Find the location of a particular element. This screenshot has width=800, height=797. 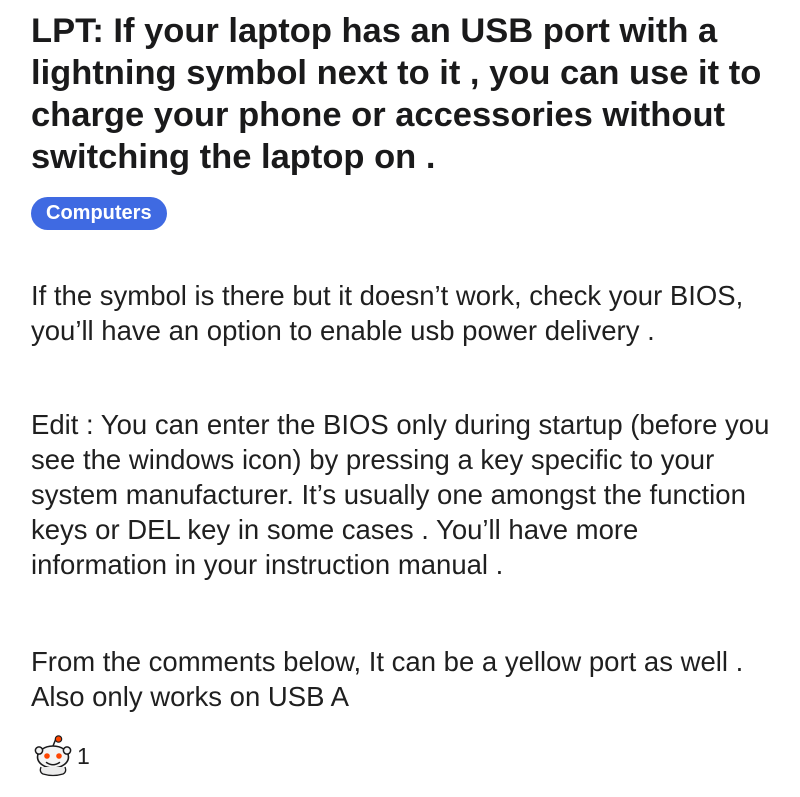

snoo-award-icon is located at coordinates (53, 756).